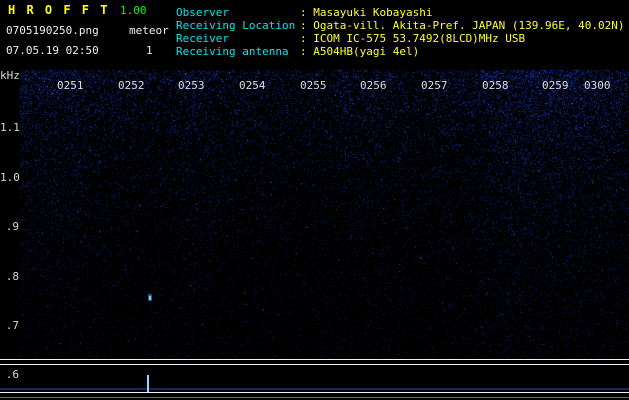  What do you see at coordinates (366, 12) in the screenshot?
I see `info-value: : Masayuki Kobayashi` at bounding box center [366, 12].